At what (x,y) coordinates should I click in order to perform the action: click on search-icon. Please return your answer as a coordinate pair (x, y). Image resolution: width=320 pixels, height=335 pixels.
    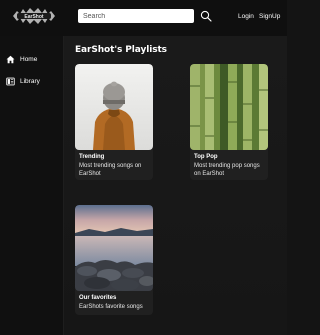
    Looking at the image, I should click on (206, 16).